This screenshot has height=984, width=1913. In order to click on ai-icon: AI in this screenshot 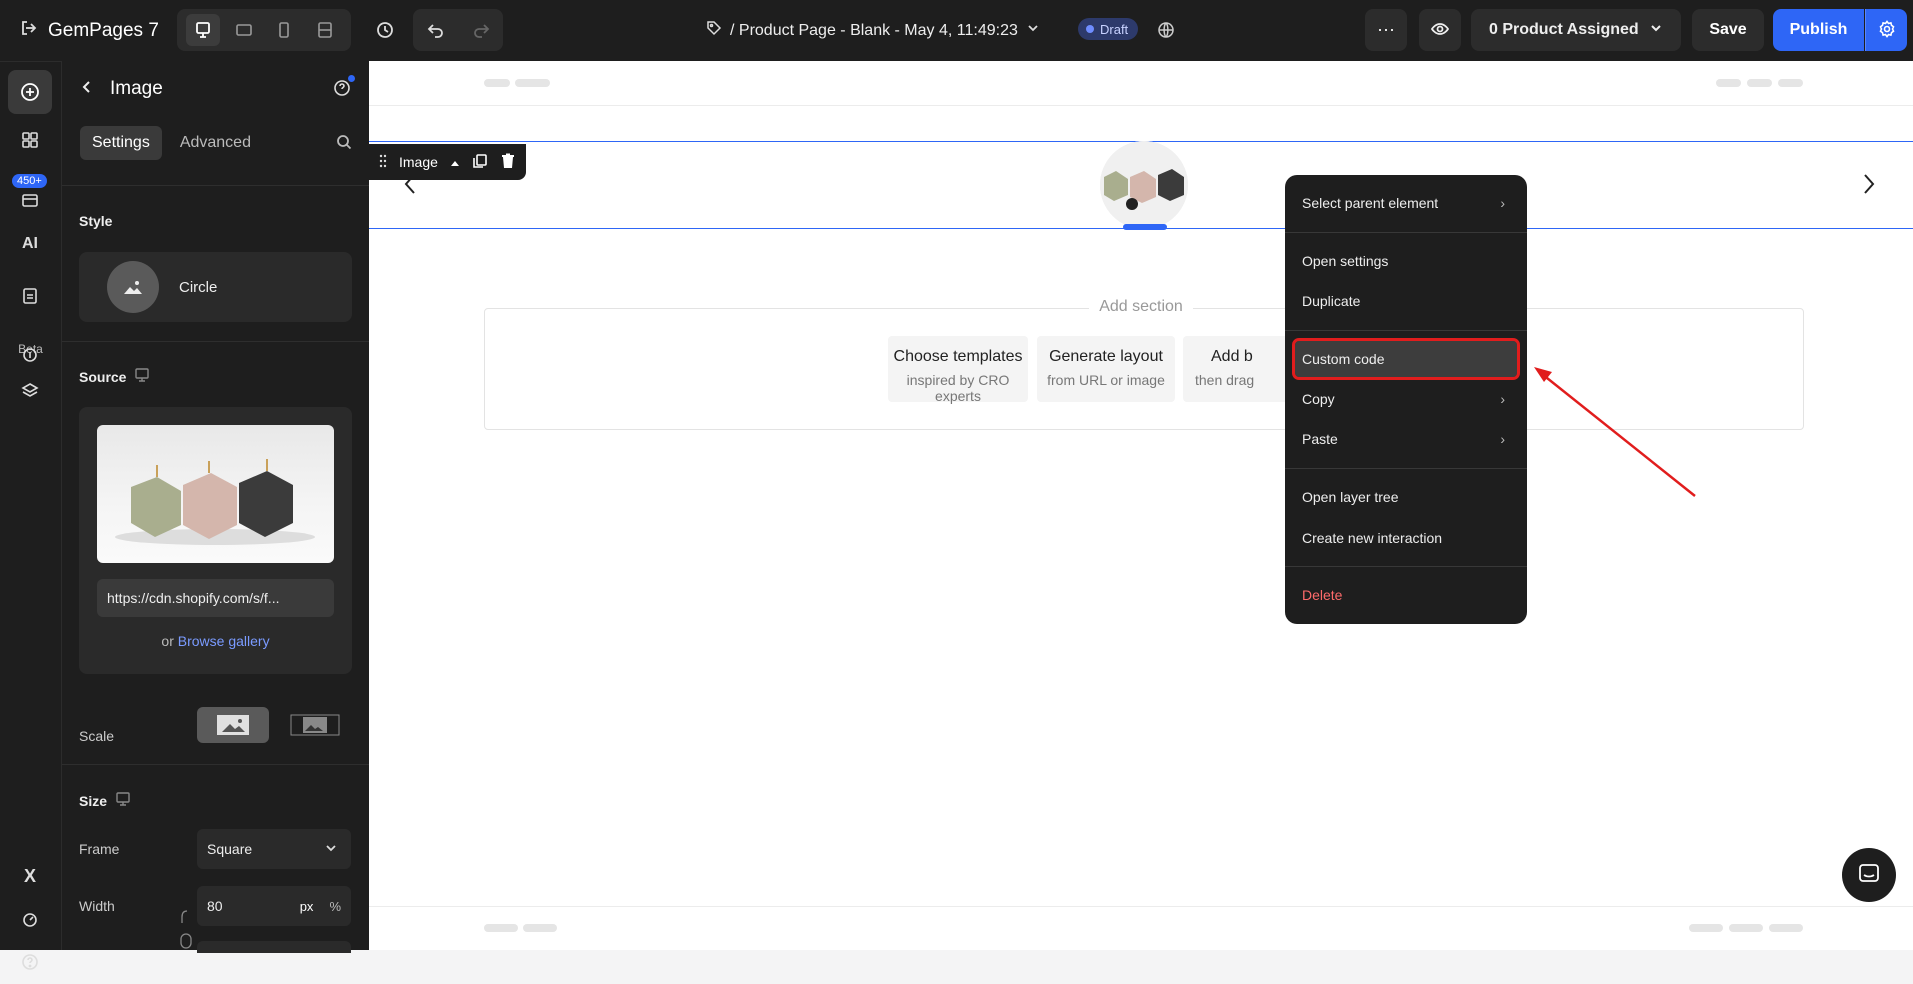, I will do `click(30, 244)`.